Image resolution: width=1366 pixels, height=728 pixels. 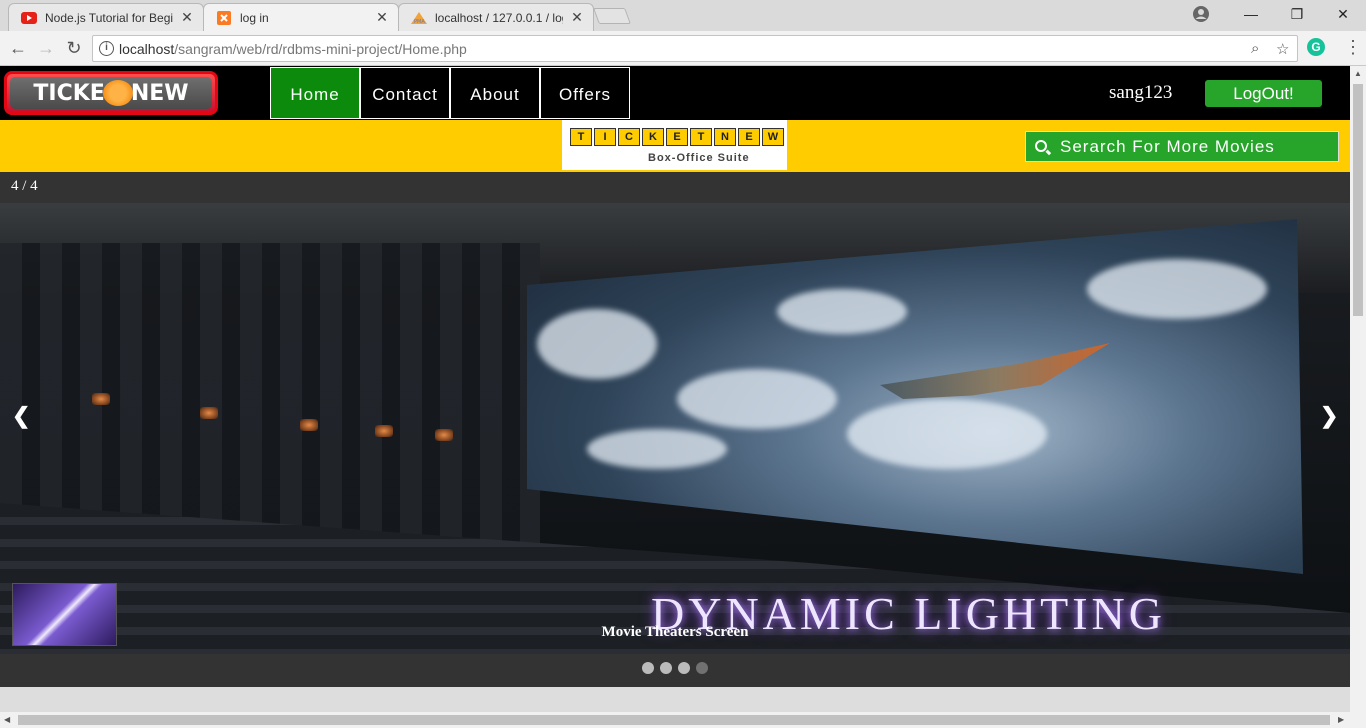 I want to click on scroll-up-icon: ▲, so click(x=1358, y=73).